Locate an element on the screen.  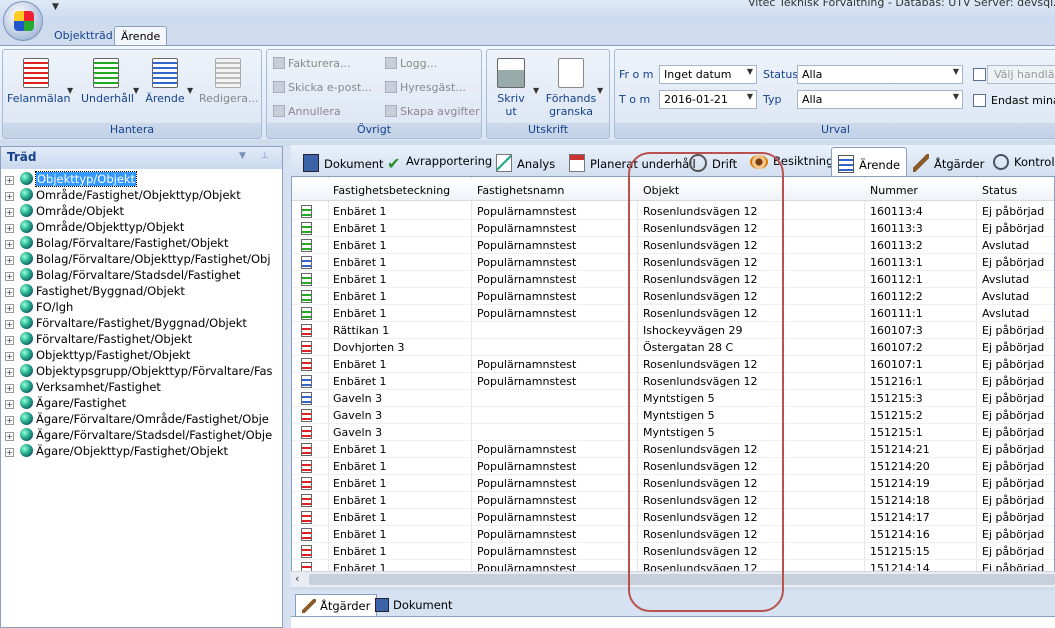
valj-handlaggare-button: Välj handlägg is located at coordinates (1021, 74).